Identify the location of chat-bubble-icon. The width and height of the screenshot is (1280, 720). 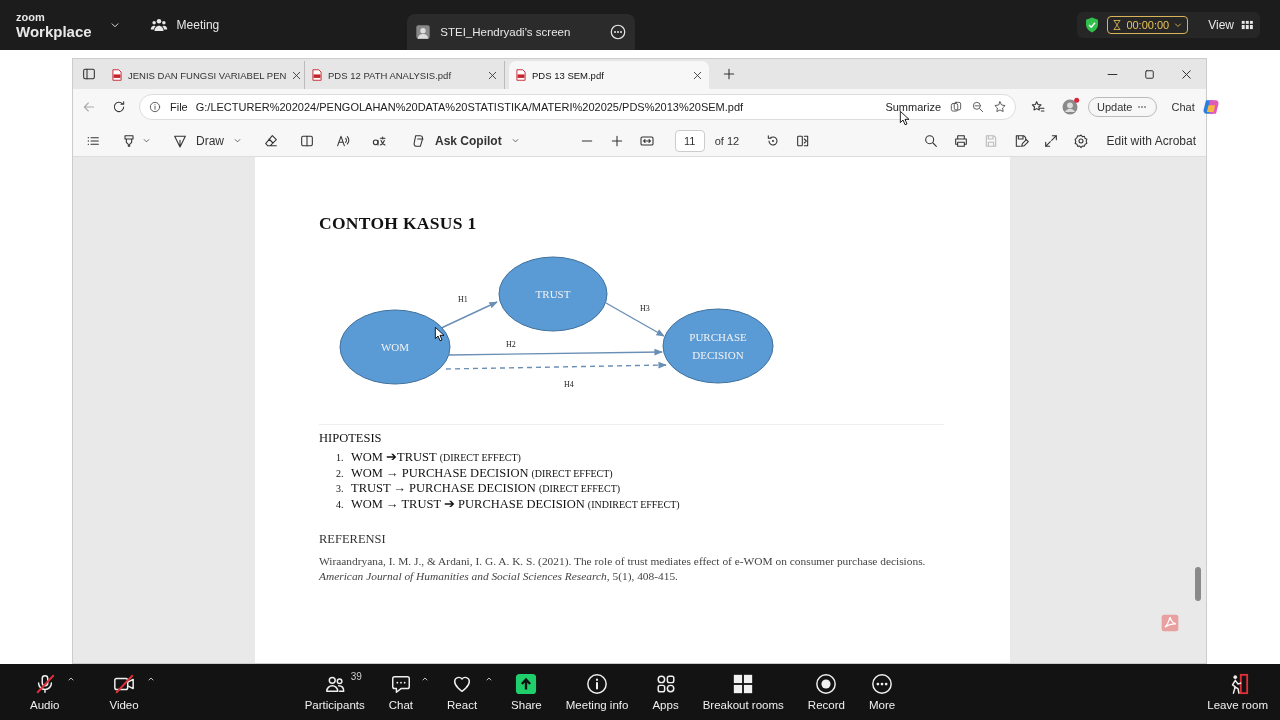
(400, 684).